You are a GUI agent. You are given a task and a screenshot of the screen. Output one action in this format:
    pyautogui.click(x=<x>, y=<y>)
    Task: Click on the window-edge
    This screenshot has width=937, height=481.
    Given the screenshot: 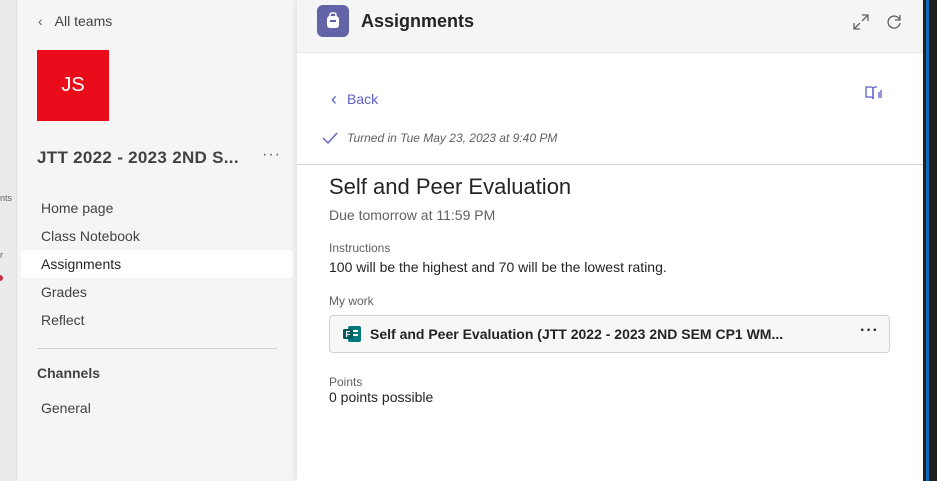 What is the action you would take?
    pyautogui.click(x=930, y=240)
    